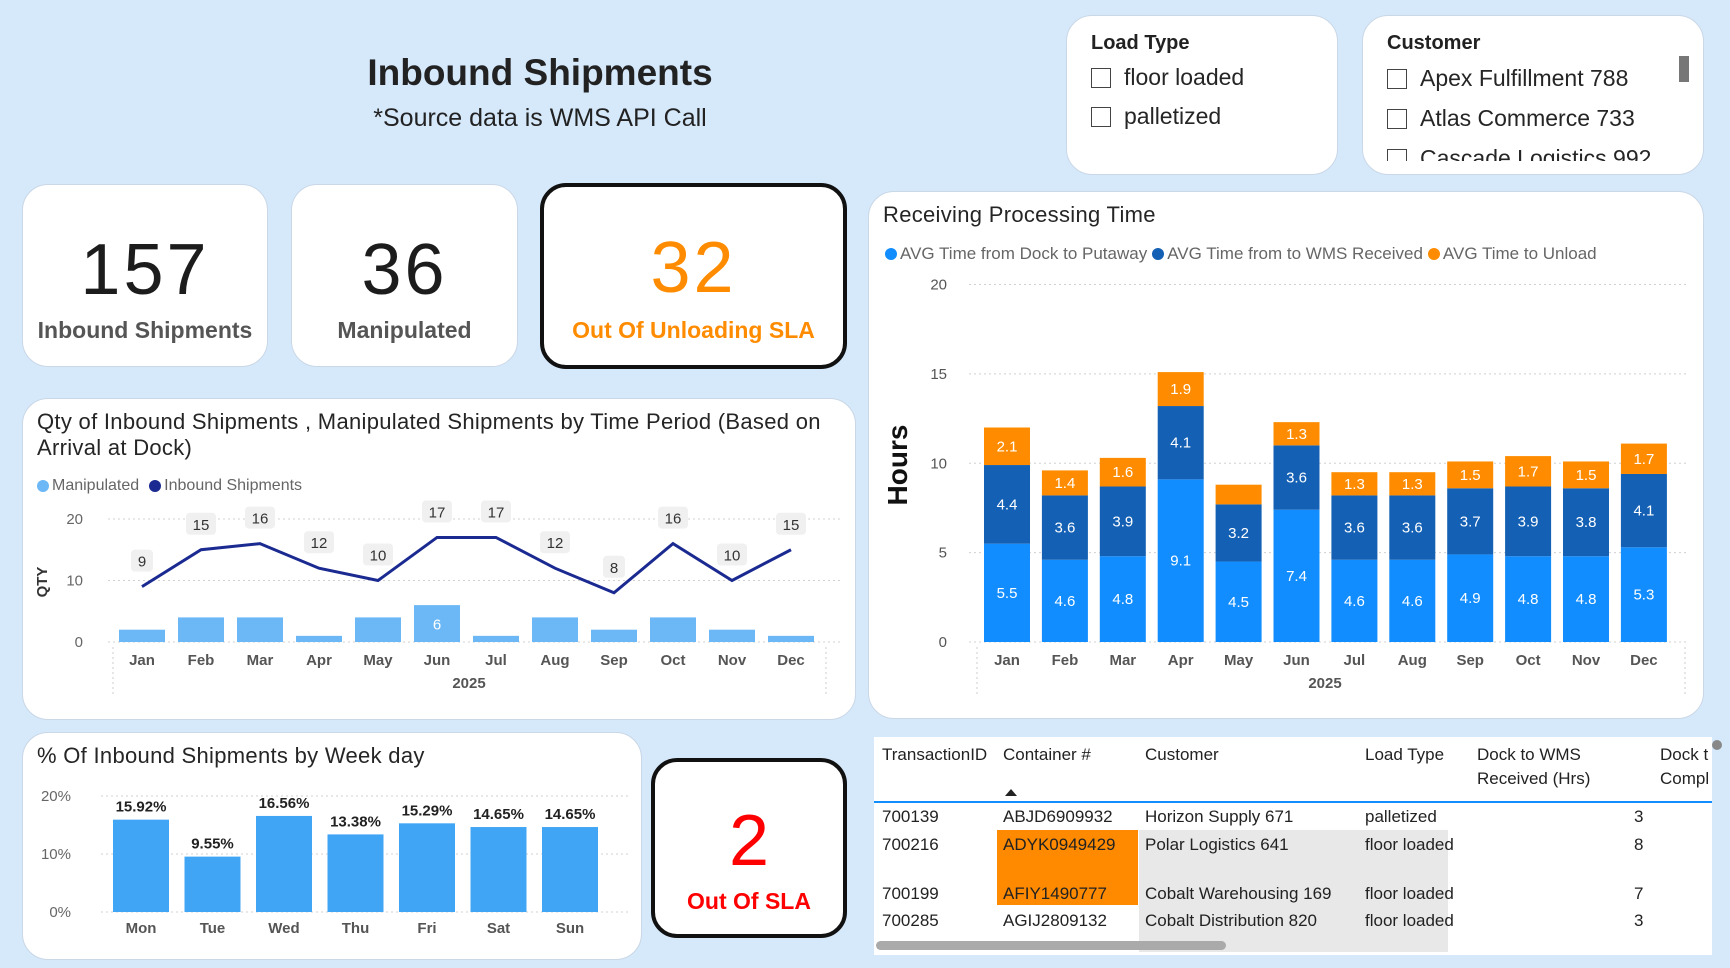 The width and height of the screenshot is (1730, 968). I want to click on slicer-option-customer: Atlas Commerce 733, so click(1511, 118).